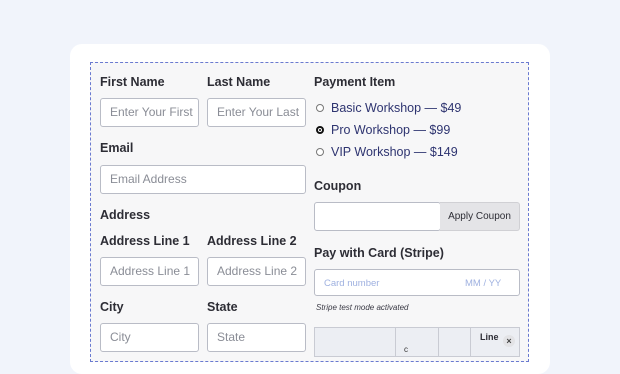  Describe the element at coordinates (394, 152) in the screenshot. I see `payment-option-label: VIP Workshop — $149` at that location.